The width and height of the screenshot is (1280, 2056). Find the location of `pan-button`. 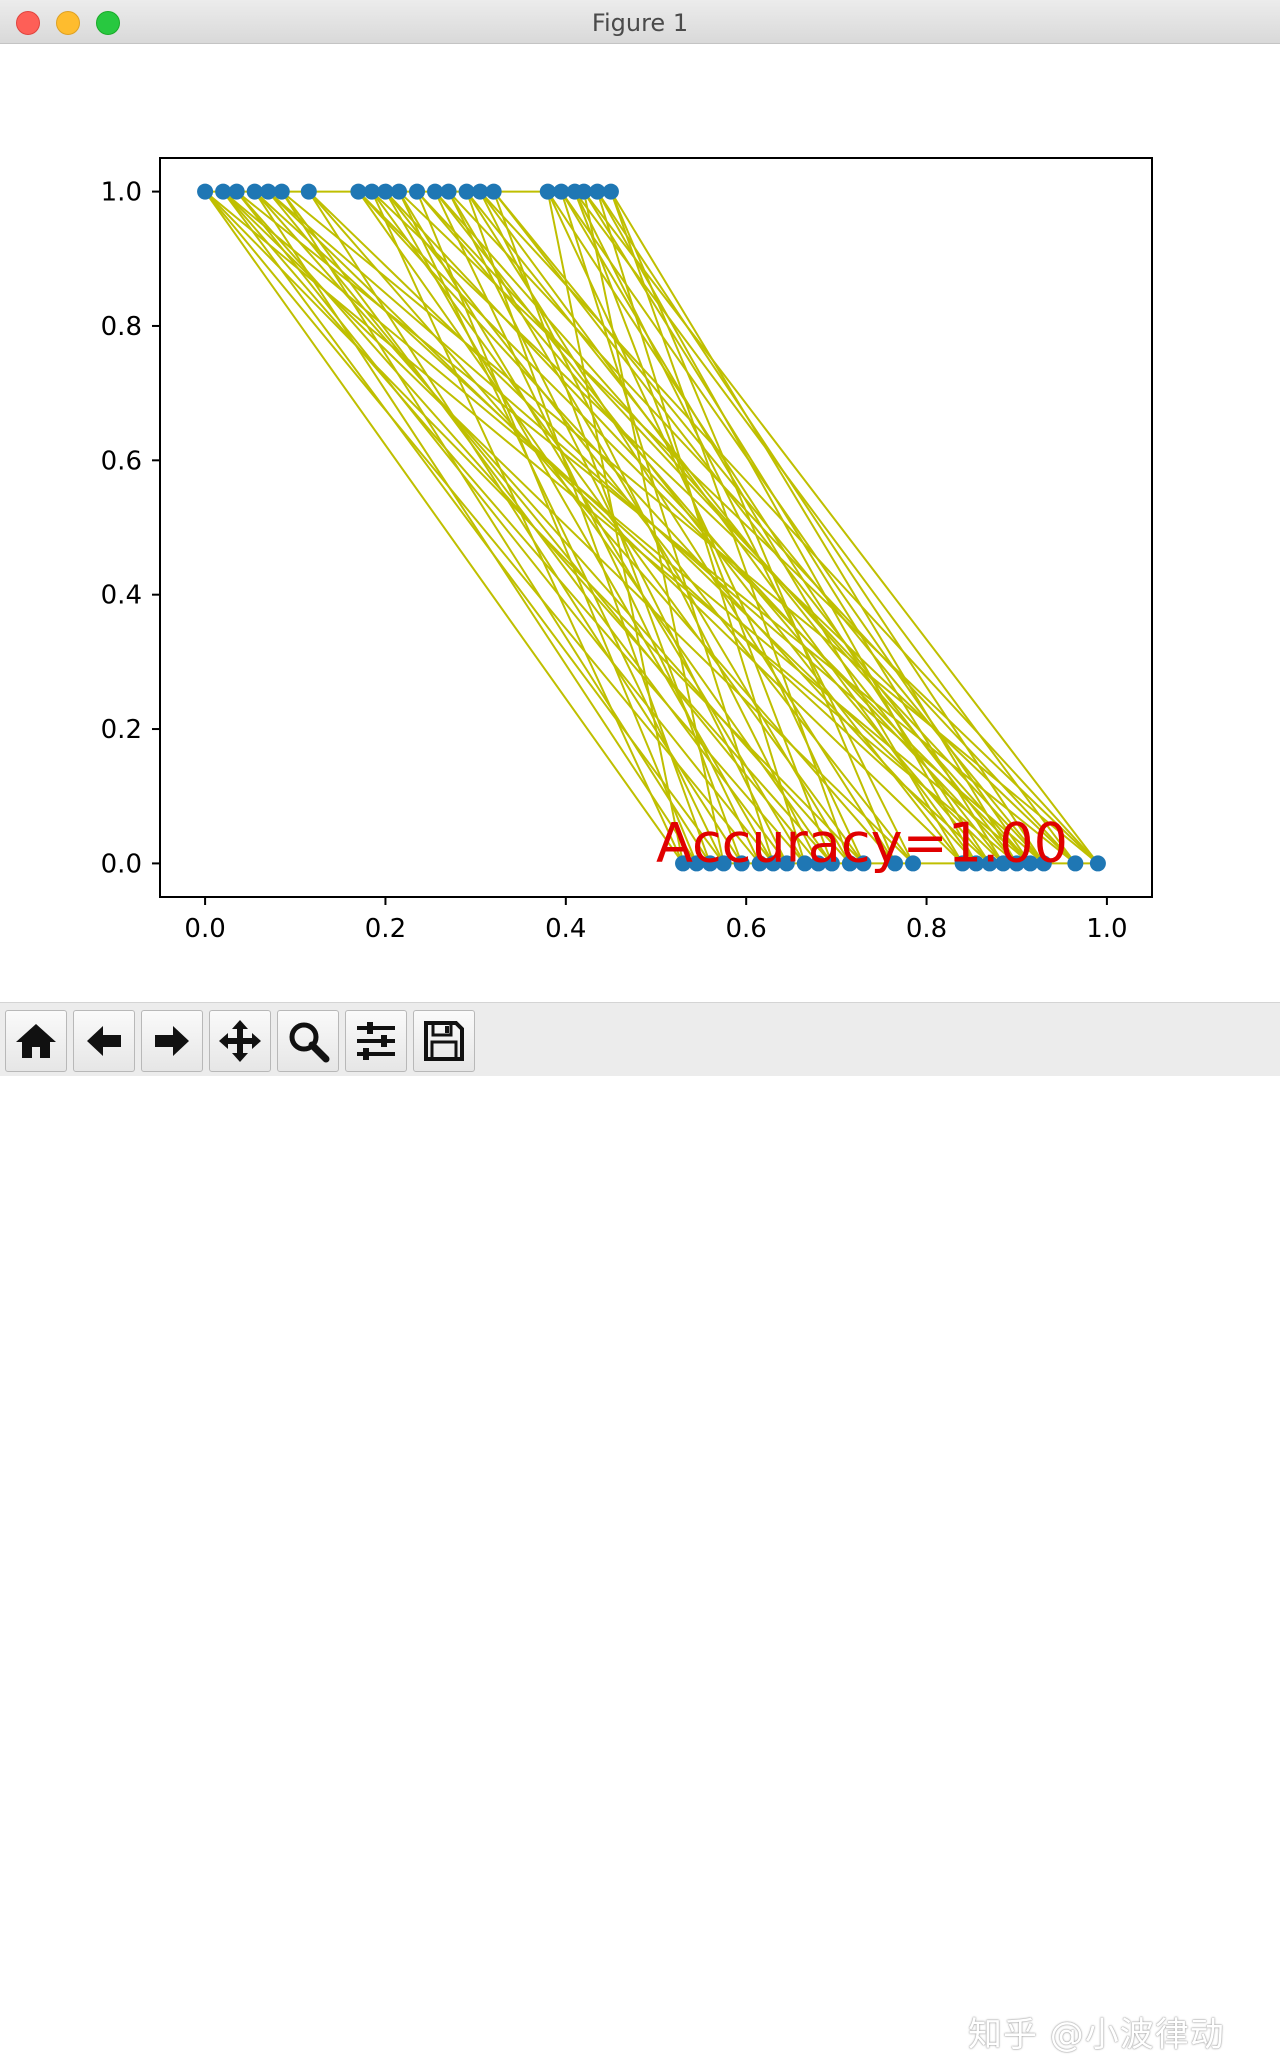

pan-button is located at coordinates (240, 1041).